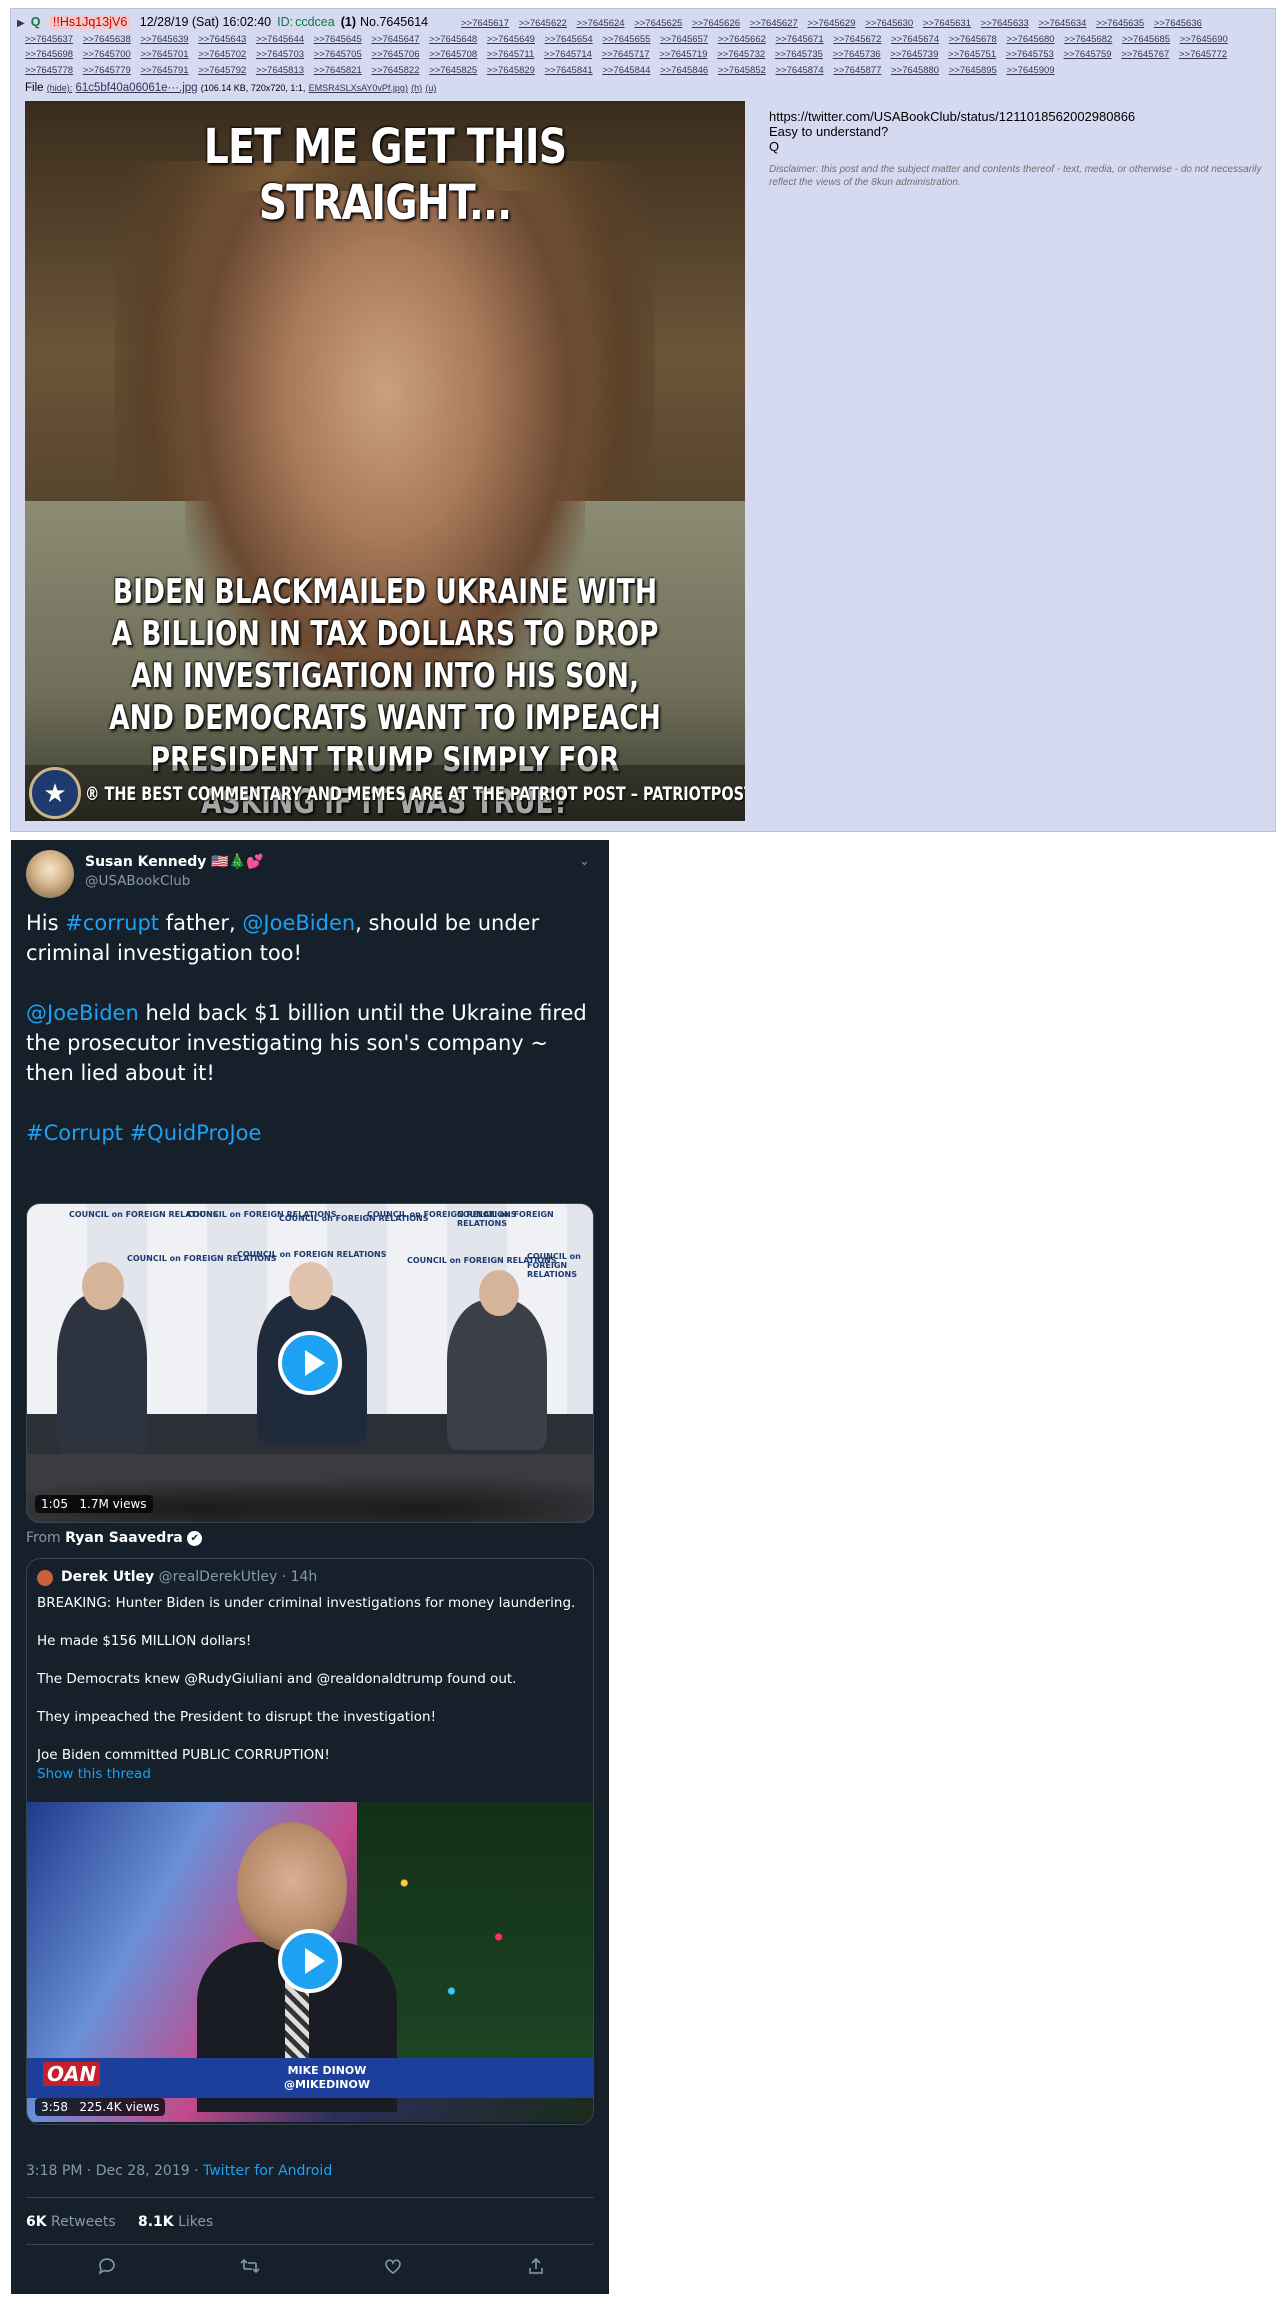 This screenshot has width=1284, height=2299. Describe the element at coordinates (569, 70) in the screenshot. I see `backlink: >>7645841` at that location.